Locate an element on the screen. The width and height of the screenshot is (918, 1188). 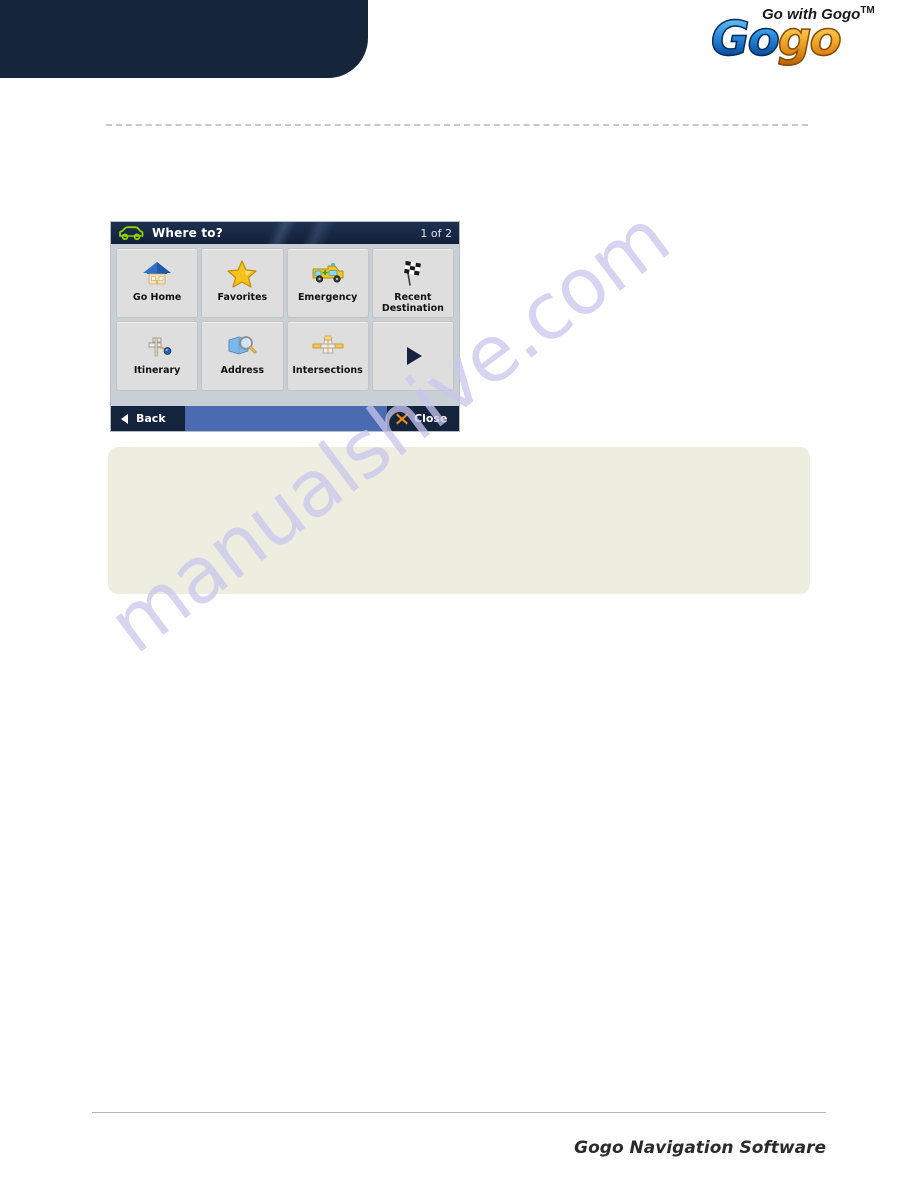
close-button-label: Close is located at coordinates (431, 418).